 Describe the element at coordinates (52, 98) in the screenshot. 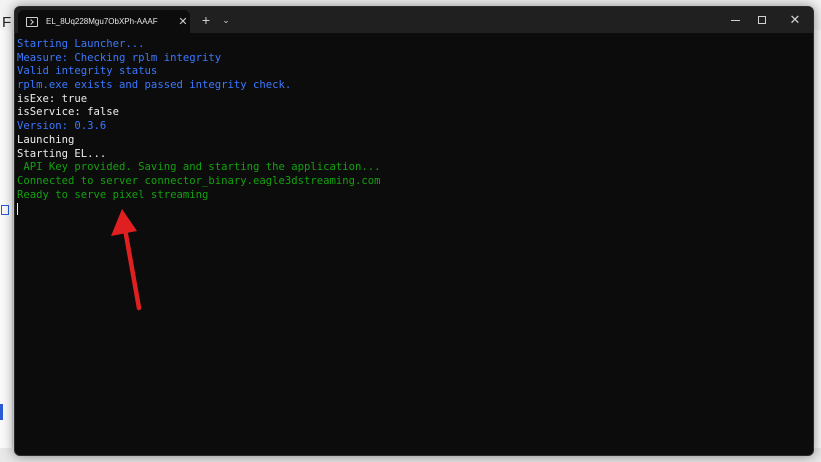

I see `terminal-line: isExe: true` at that location.